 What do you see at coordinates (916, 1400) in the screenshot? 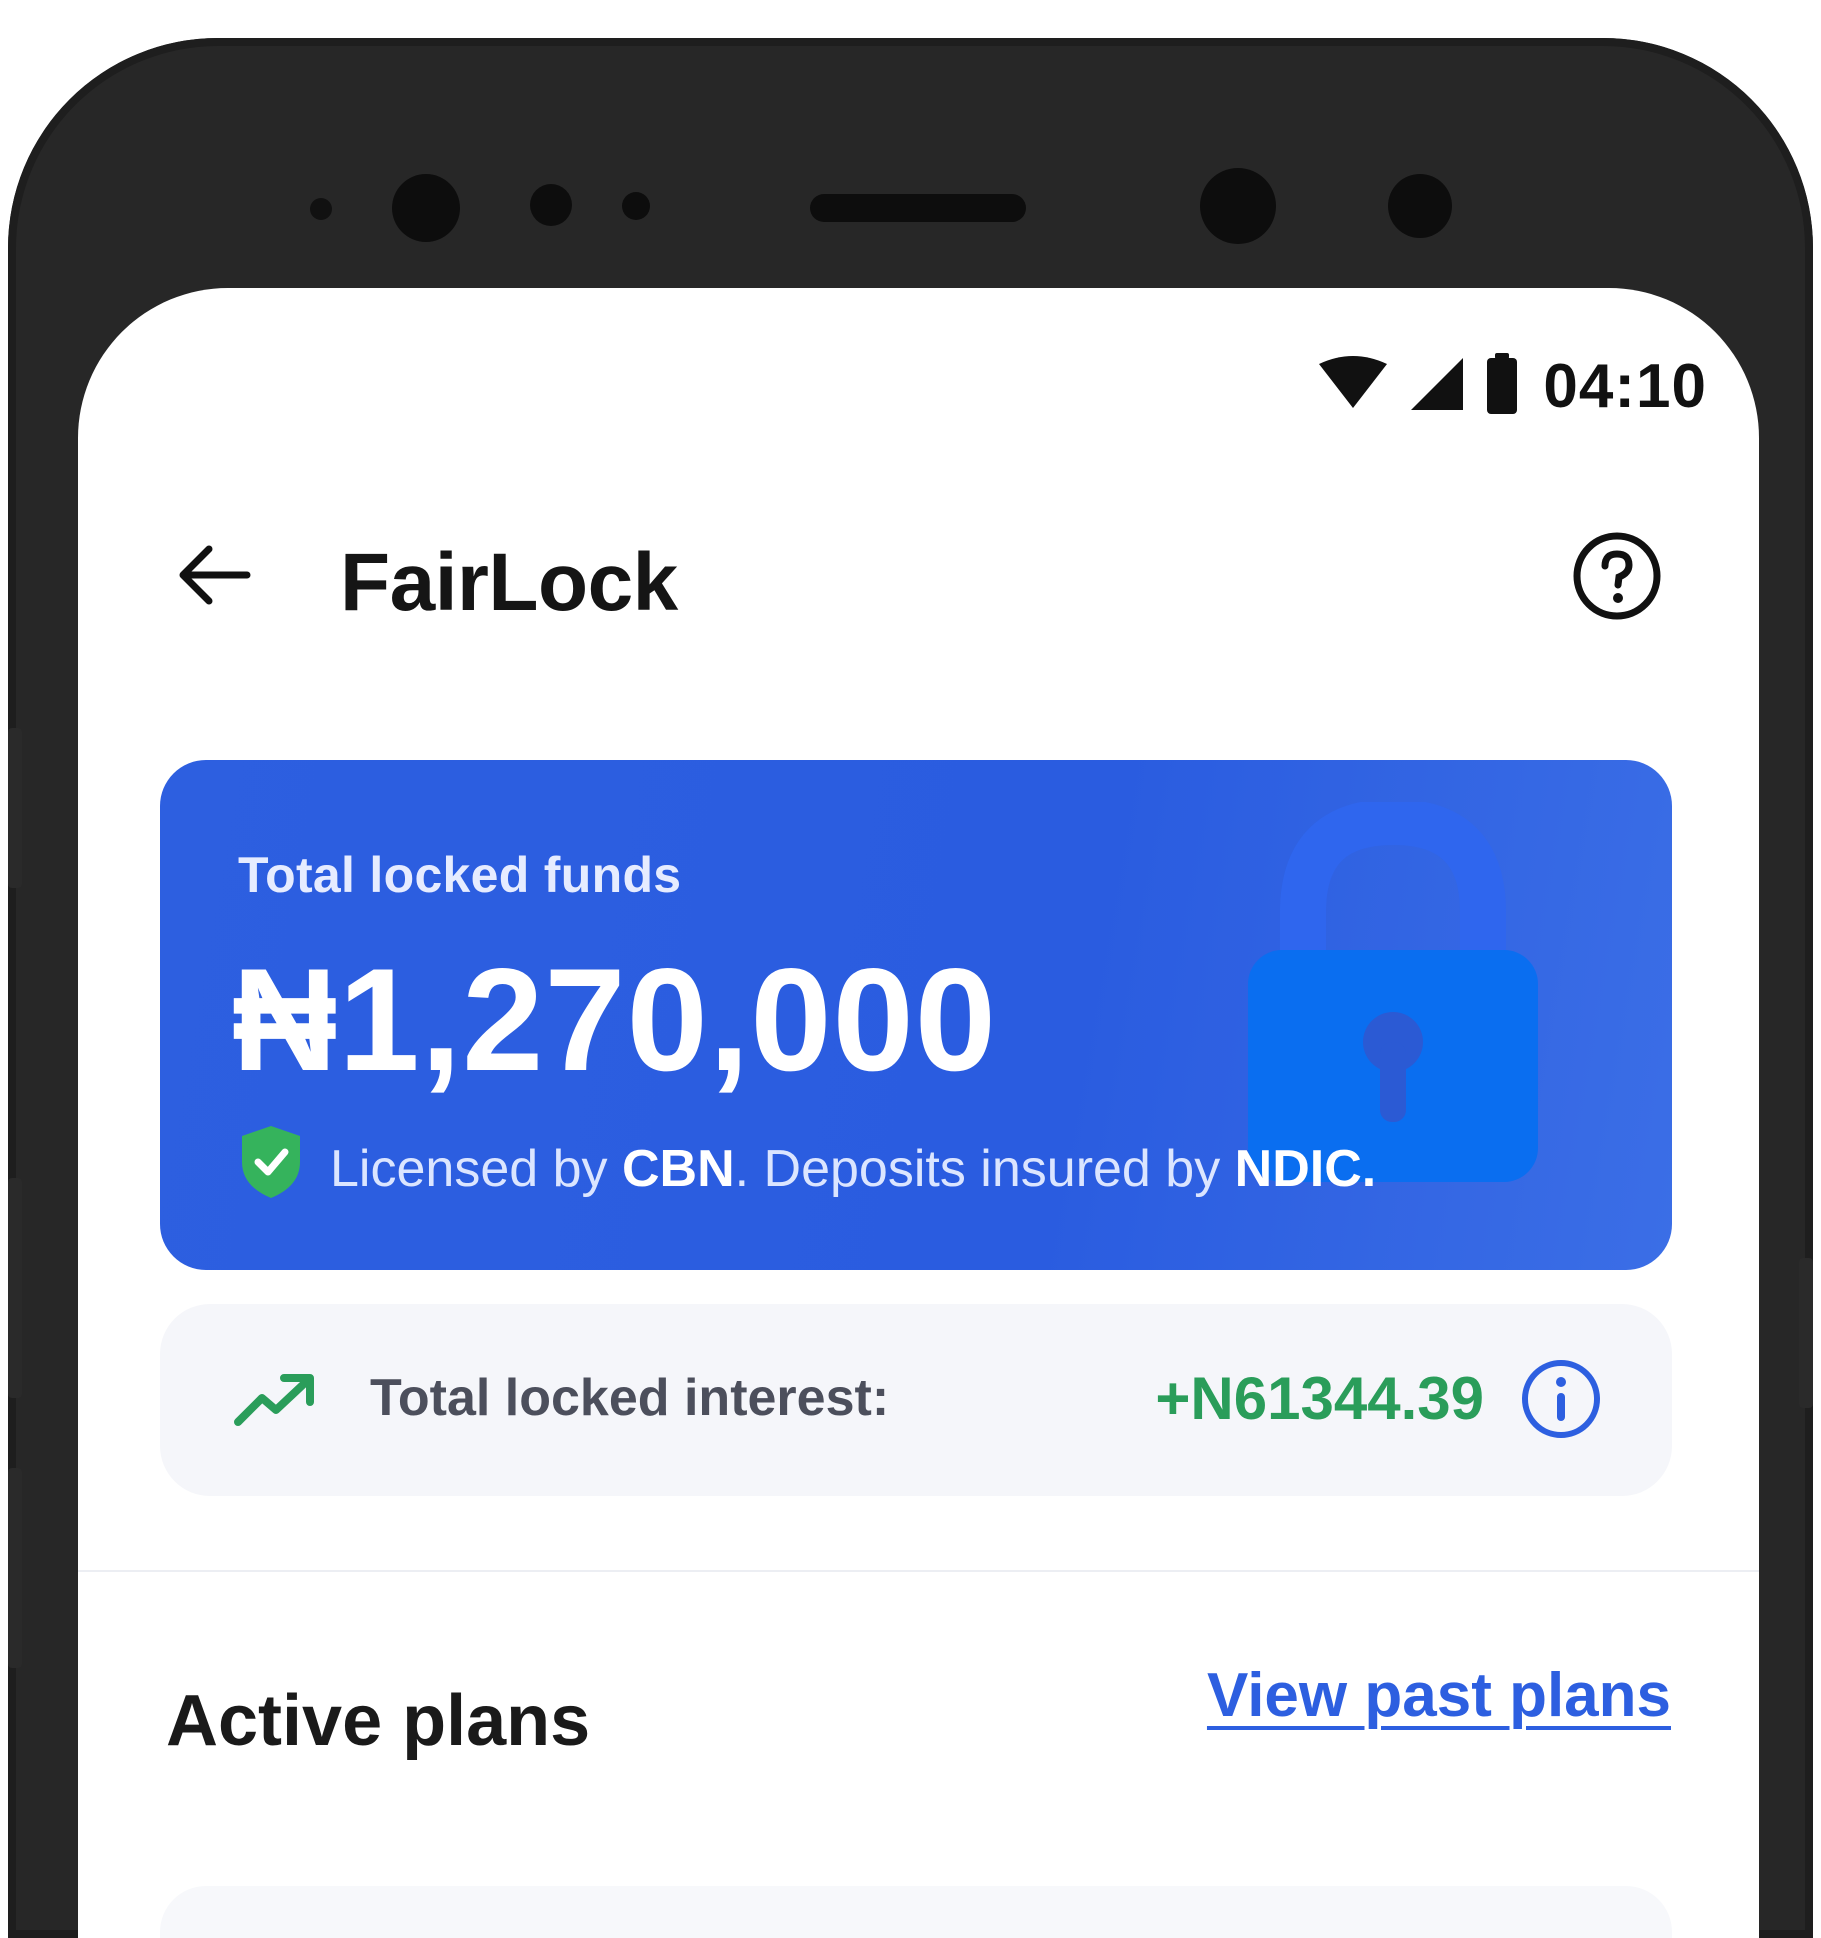
I see `interest-summary: Total locked interest: +N61344.39` at bounding box center [916, 1400].